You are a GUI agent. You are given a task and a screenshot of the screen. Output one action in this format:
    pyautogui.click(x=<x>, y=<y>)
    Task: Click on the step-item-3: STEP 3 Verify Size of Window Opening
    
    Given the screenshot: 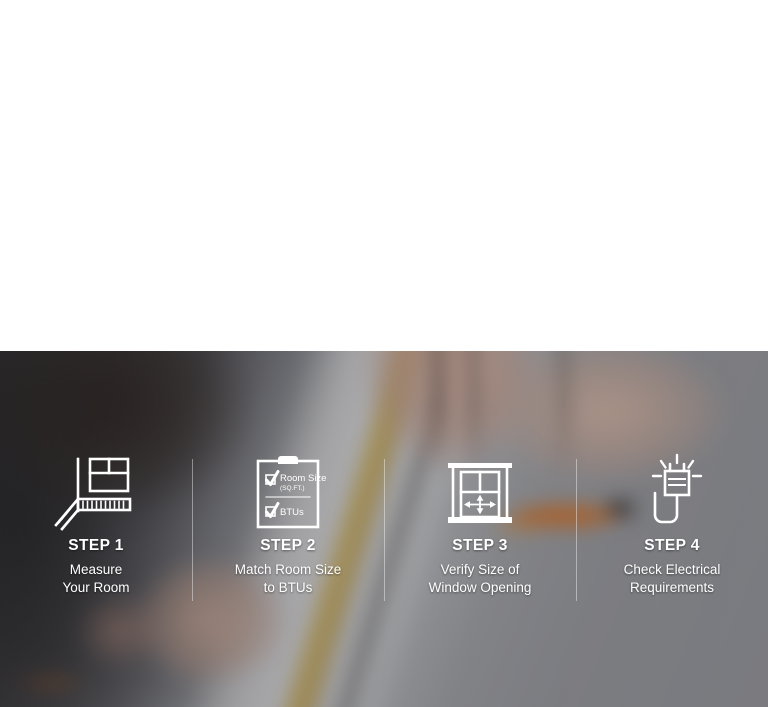 What is the action you would take?
    pyautogui.click(x=480, y=529)
    